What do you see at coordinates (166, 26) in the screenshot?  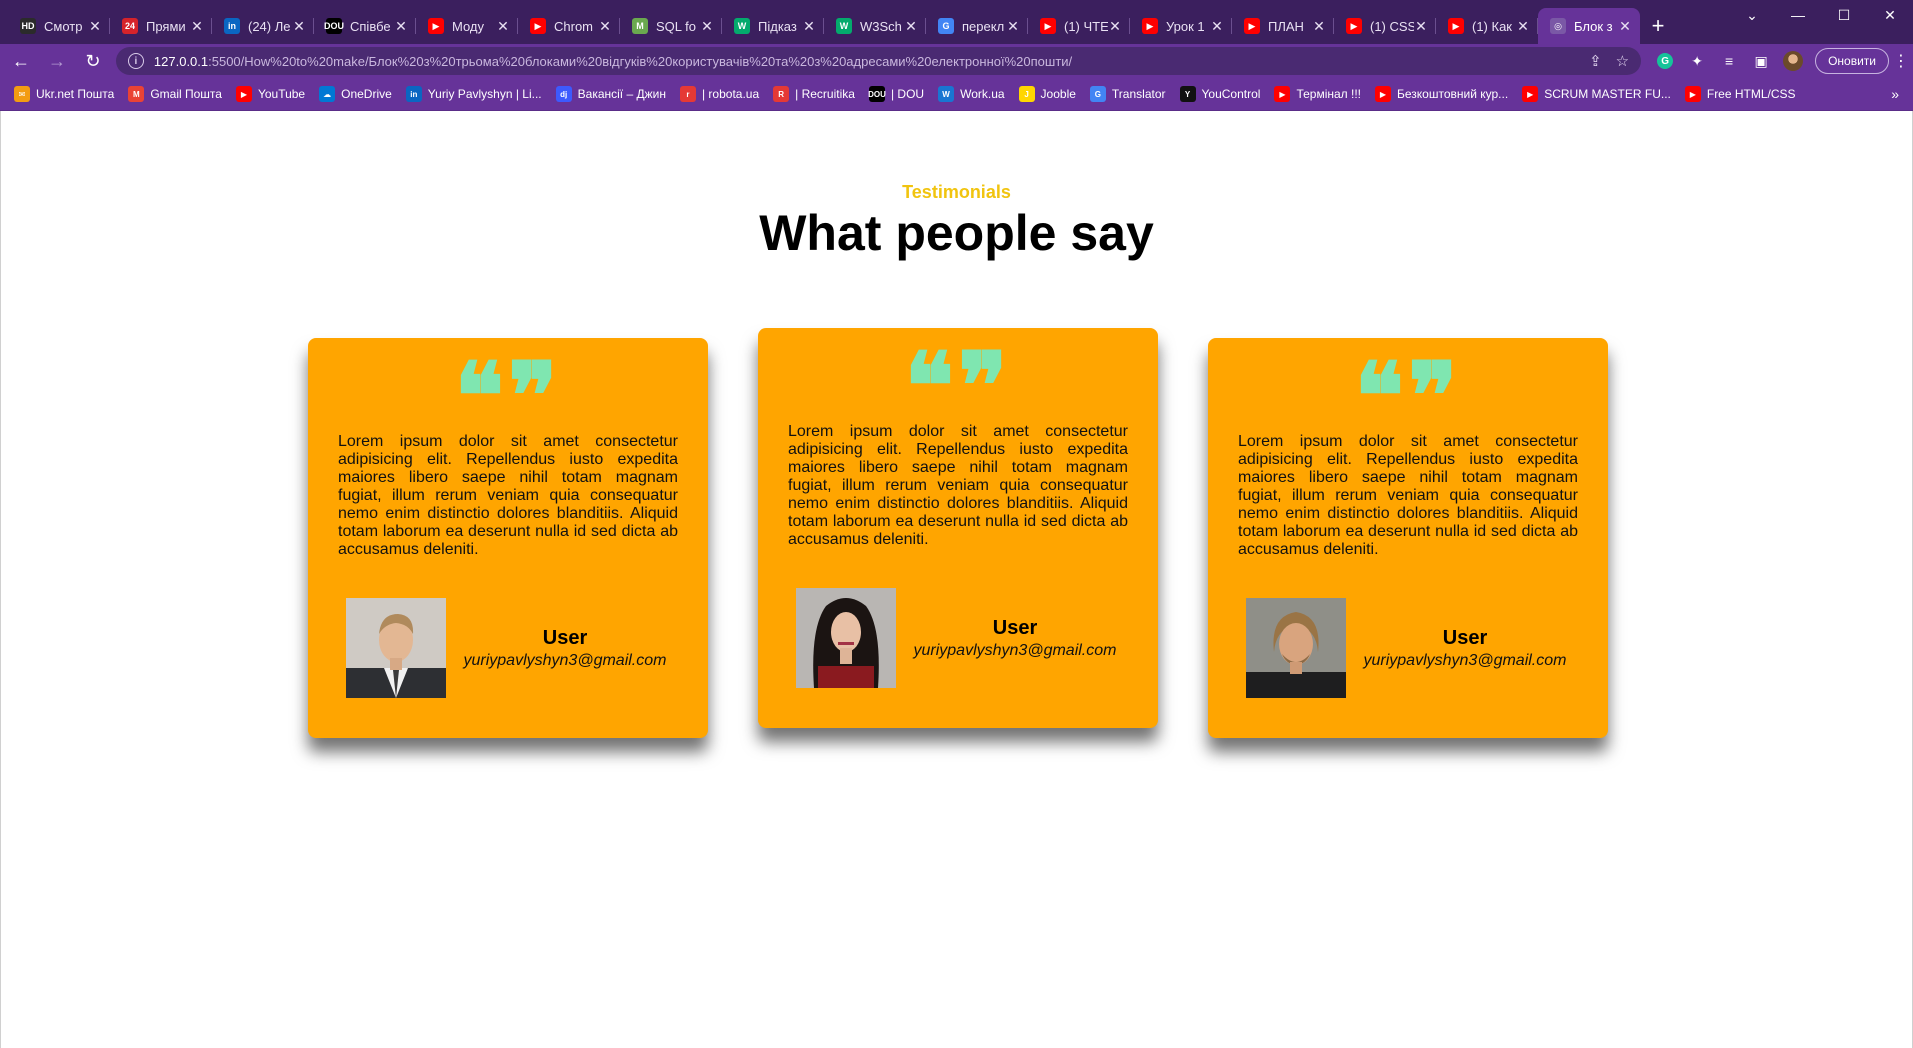 I see `tab-title: Прями` at bounding box center [166, 26].